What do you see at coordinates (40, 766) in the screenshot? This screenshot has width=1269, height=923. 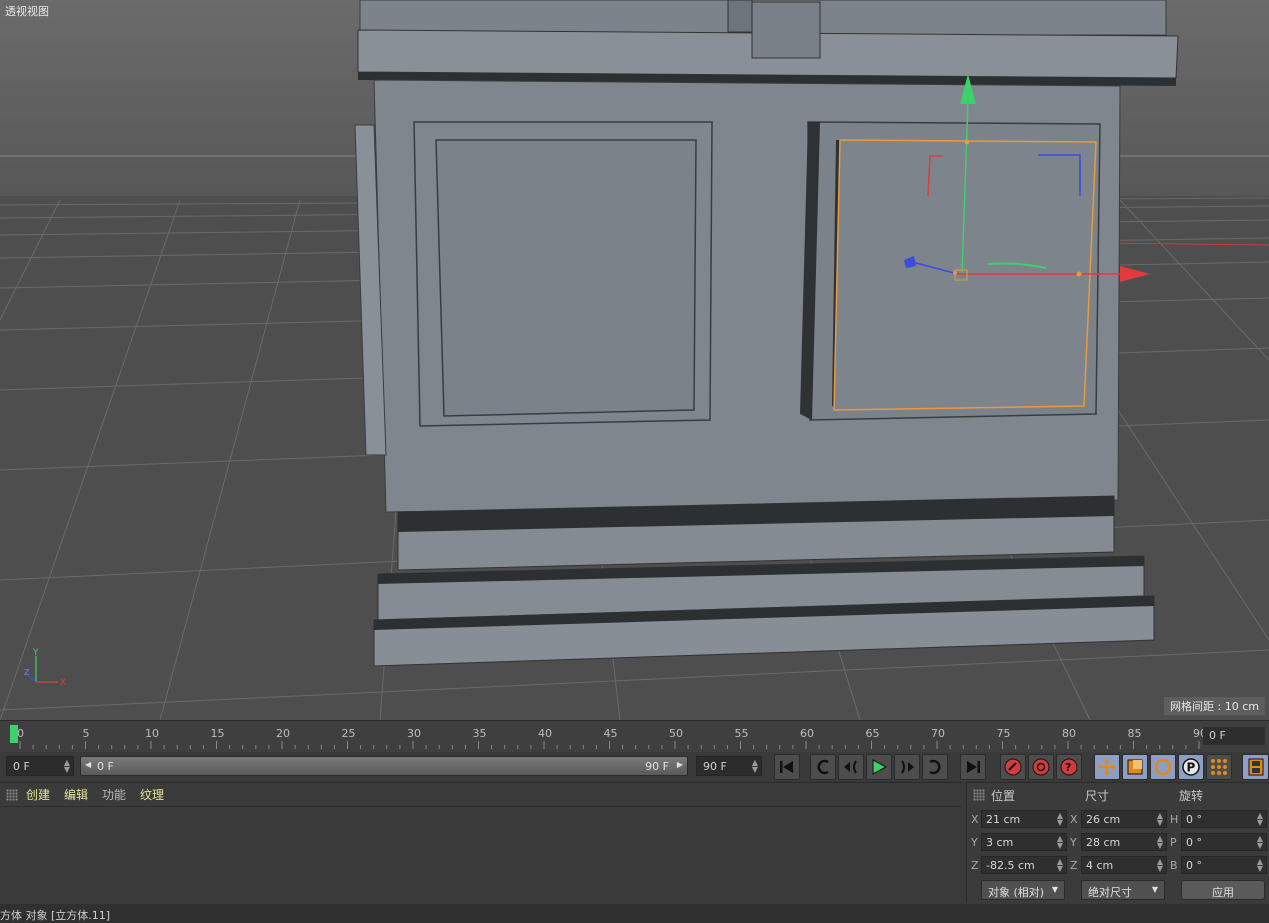 I see `start-frame-field: 0 F ▲ ▼` at bounding box center [40, 766].